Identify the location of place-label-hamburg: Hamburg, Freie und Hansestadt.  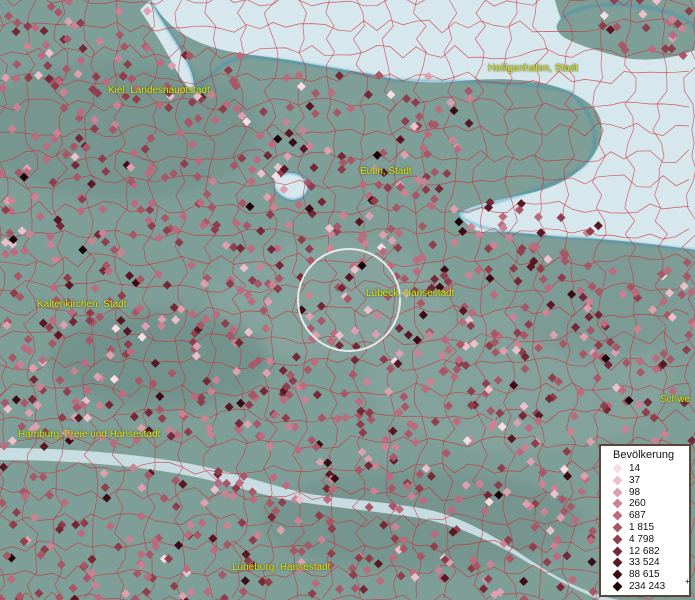
(89, 434).